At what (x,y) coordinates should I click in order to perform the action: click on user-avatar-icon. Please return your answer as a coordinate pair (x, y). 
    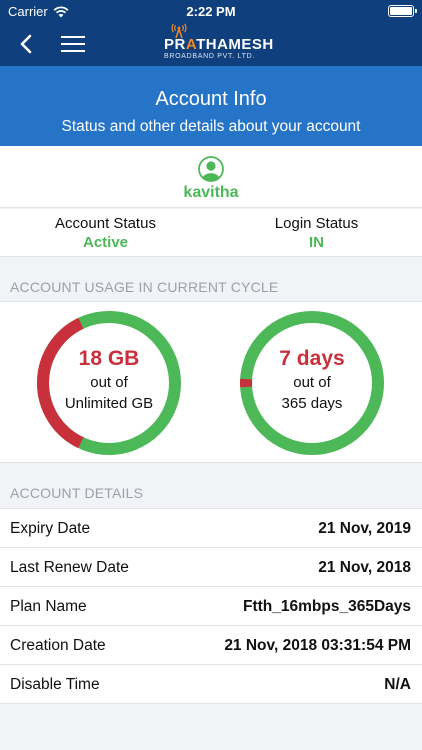
    Looking at the image, I should click on (211, 169).